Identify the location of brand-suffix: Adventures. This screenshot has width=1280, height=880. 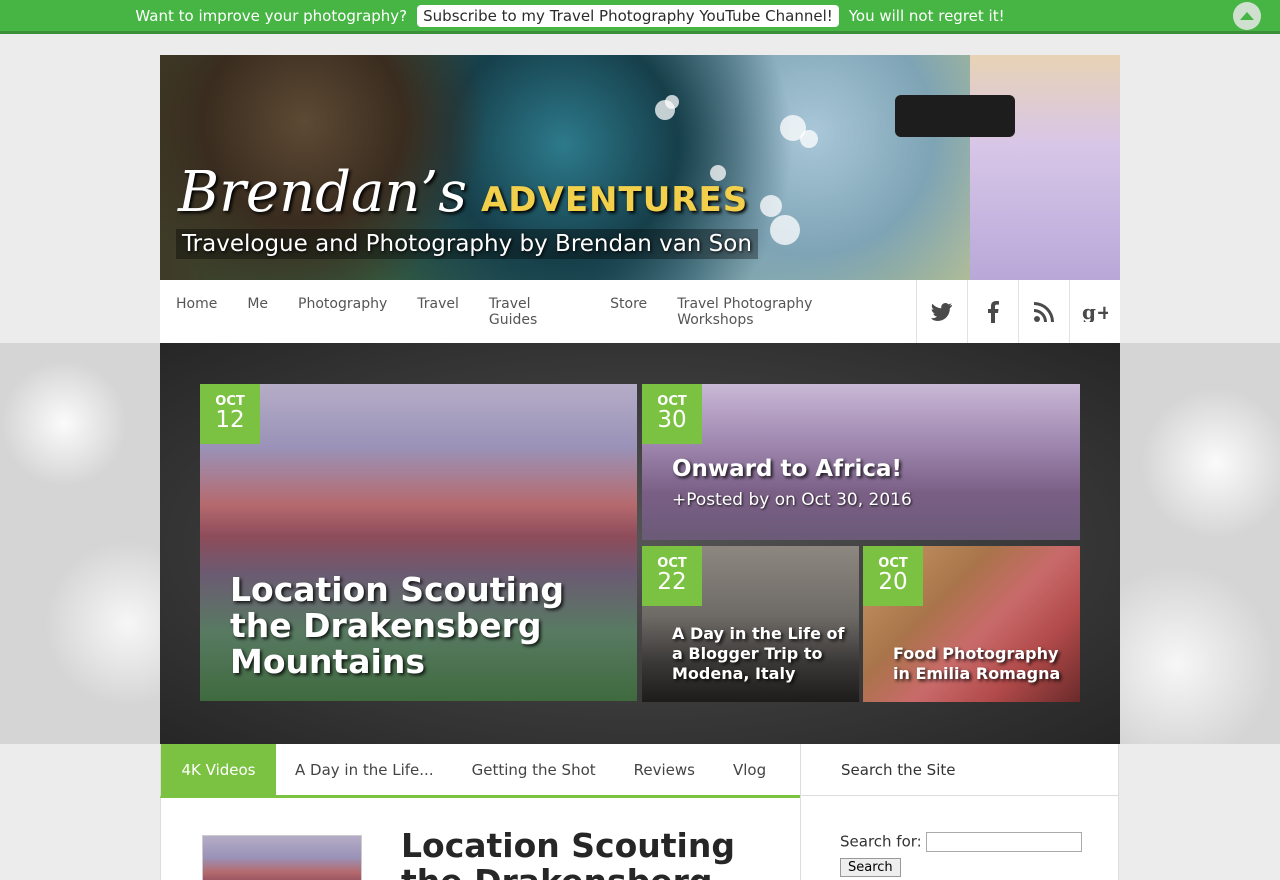
(614, 200).